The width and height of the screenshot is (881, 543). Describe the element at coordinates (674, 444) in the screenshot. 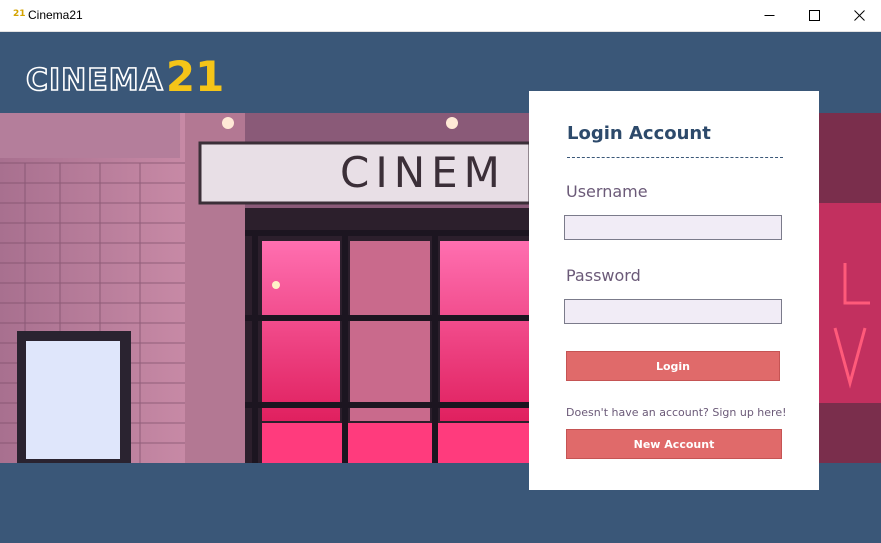

I see `new-account-button: New Account` at that location.